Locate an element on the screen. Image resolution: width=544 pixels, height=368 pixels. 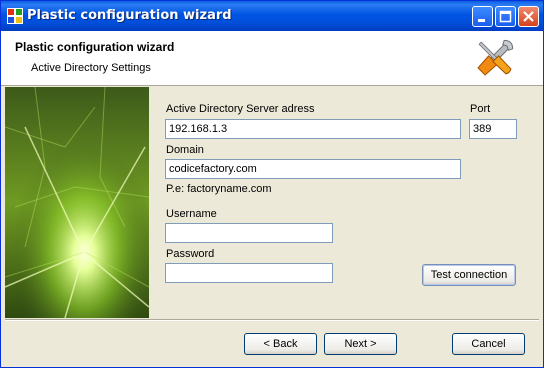
cancel-button: Cancel is located at coordinates (488, 344).